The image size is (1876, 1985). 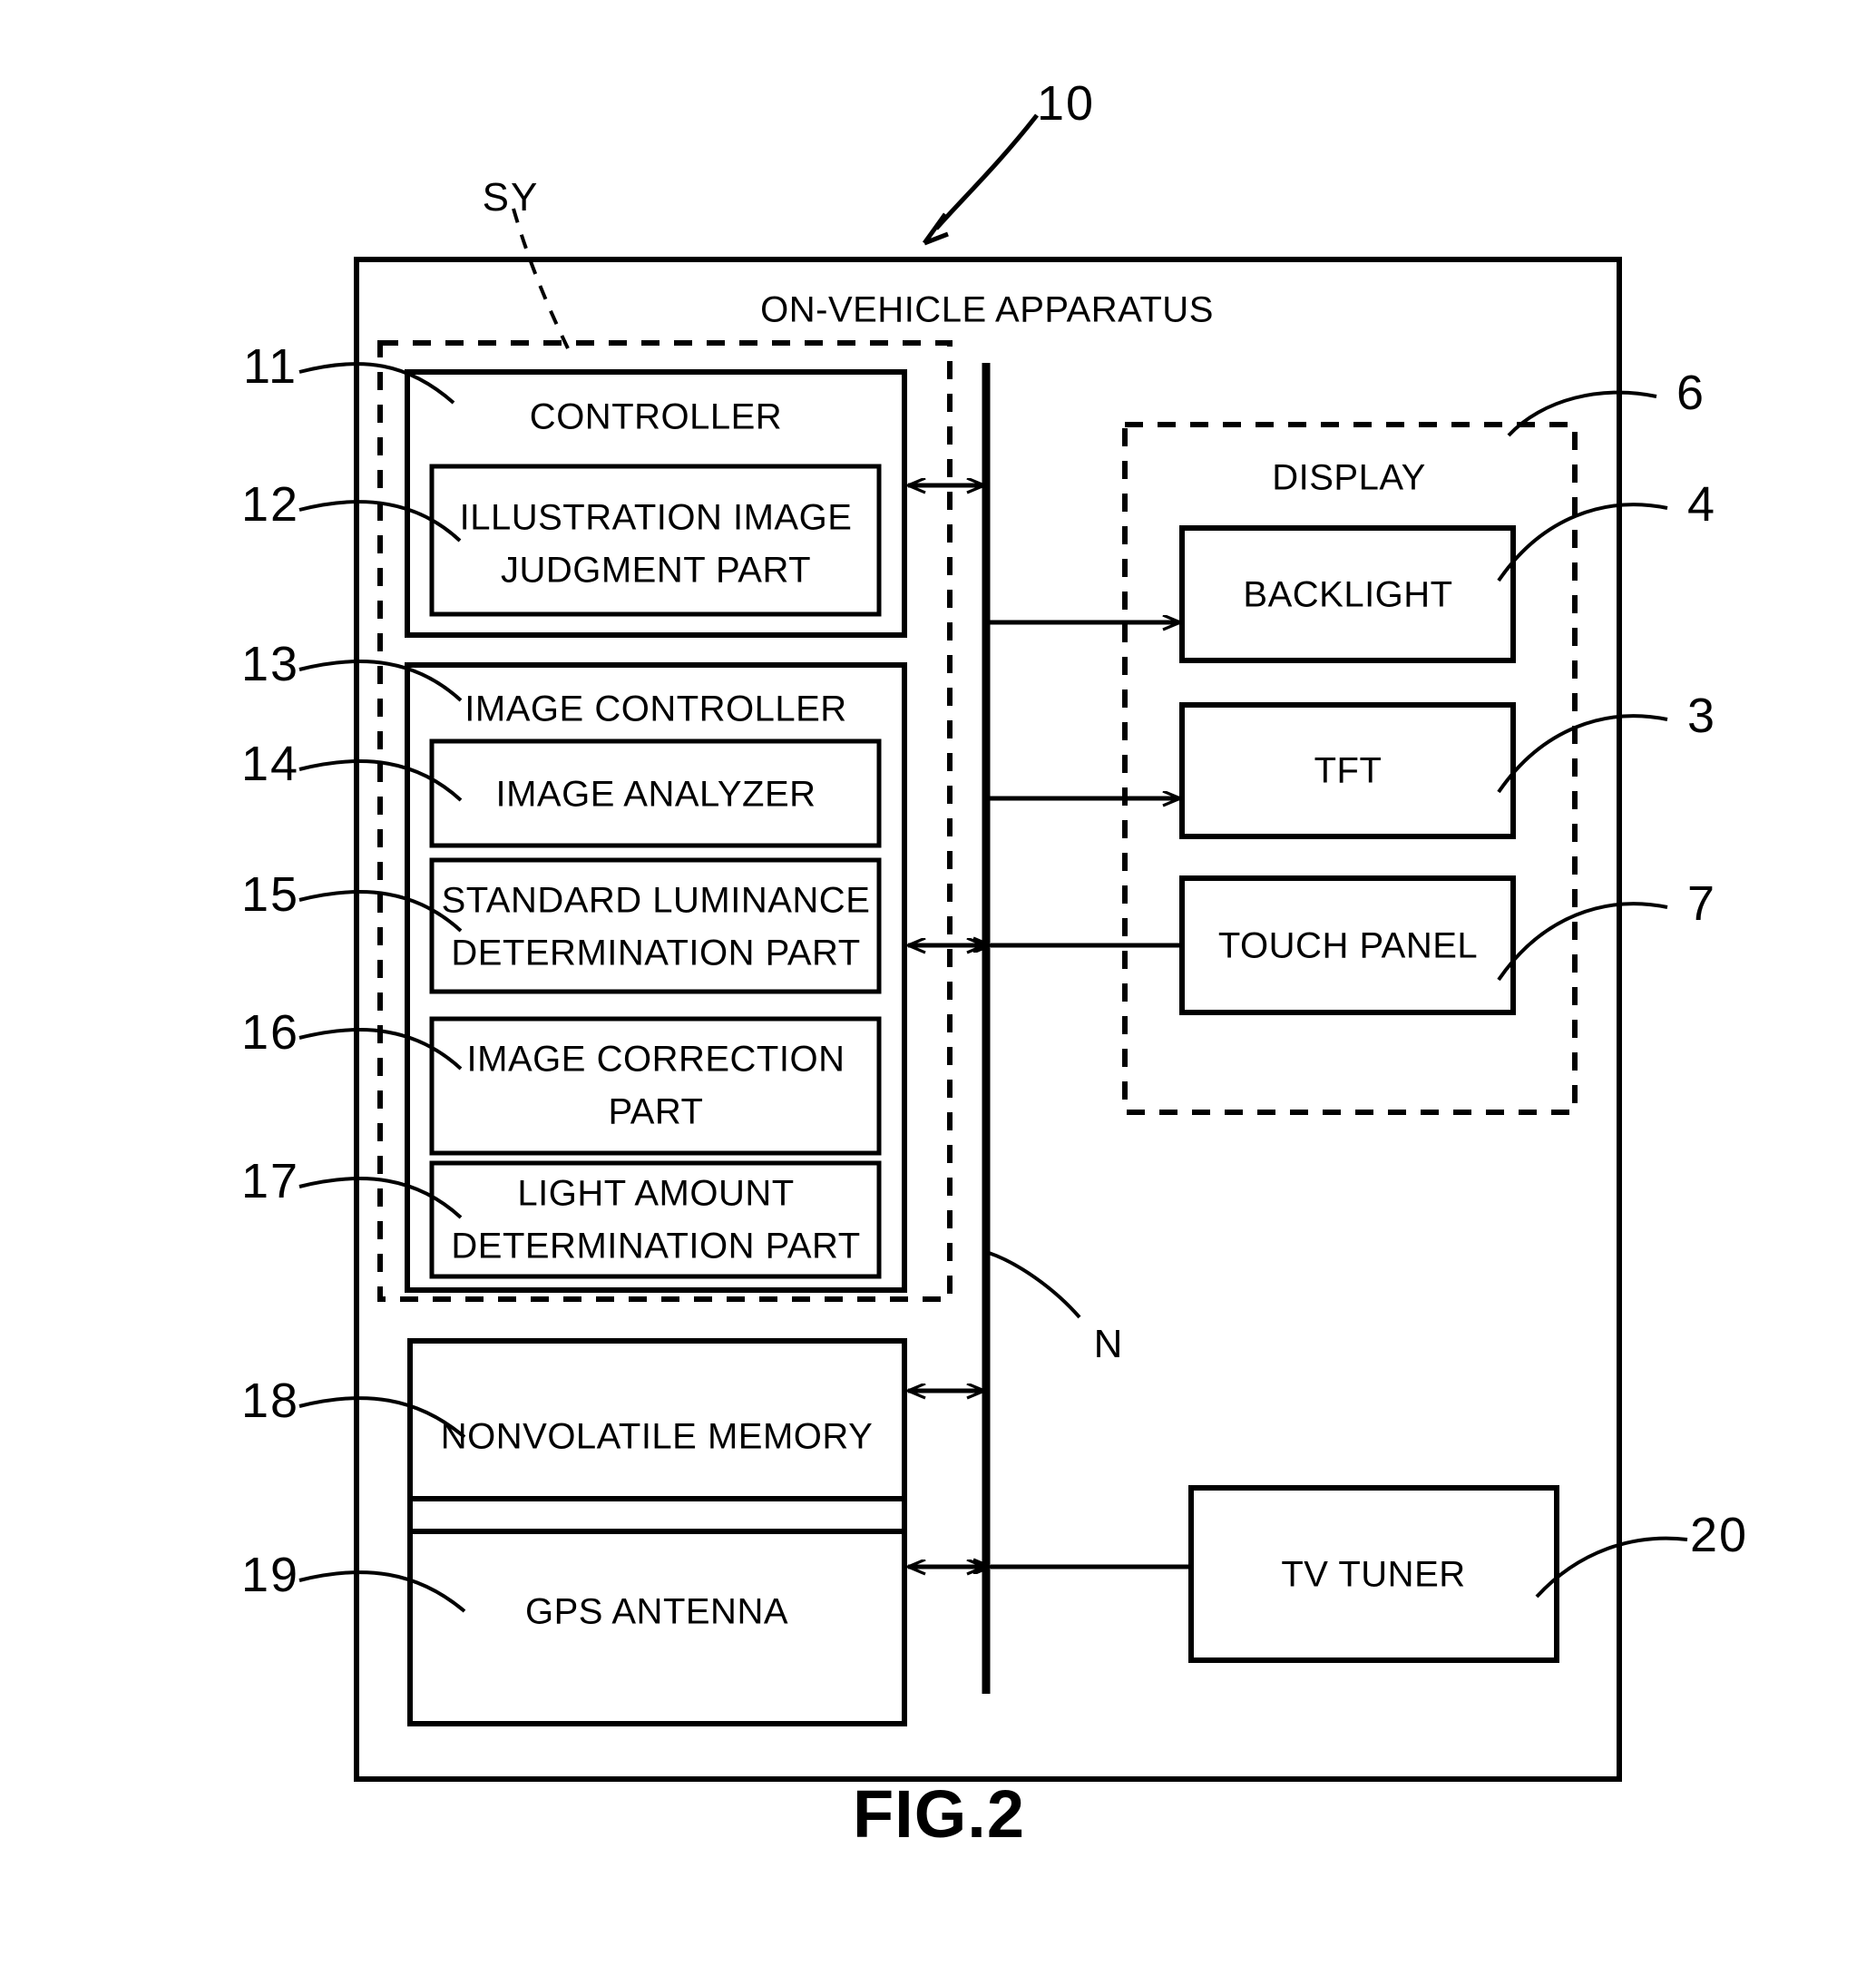 I want to click on ref-7: 7, so click(x=1701, y=904).